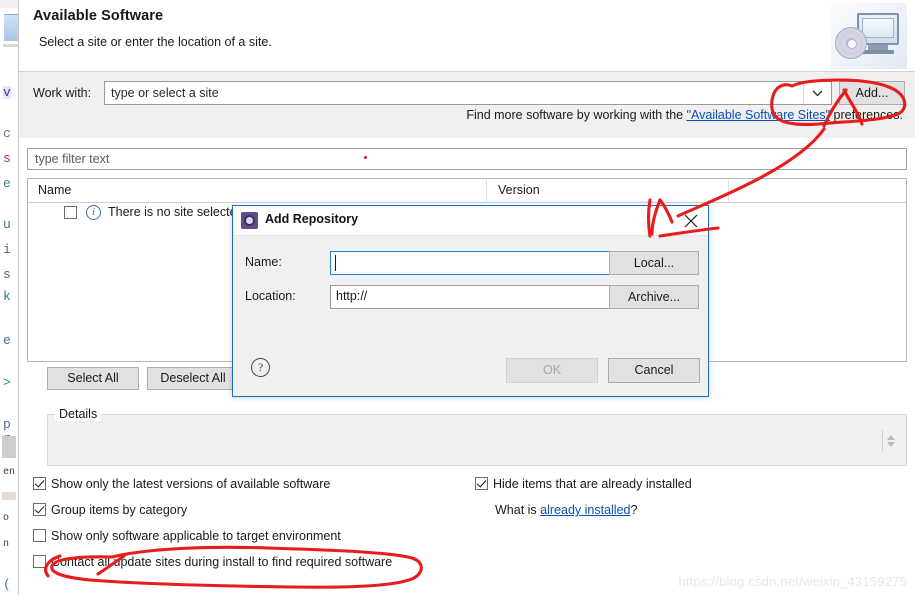 The width and height of the screenshot is (915, 595). What do you see at coordinates (7, 584) in the screenshot?
I see `bg-glyph: (` at bounding box center [7, 584].